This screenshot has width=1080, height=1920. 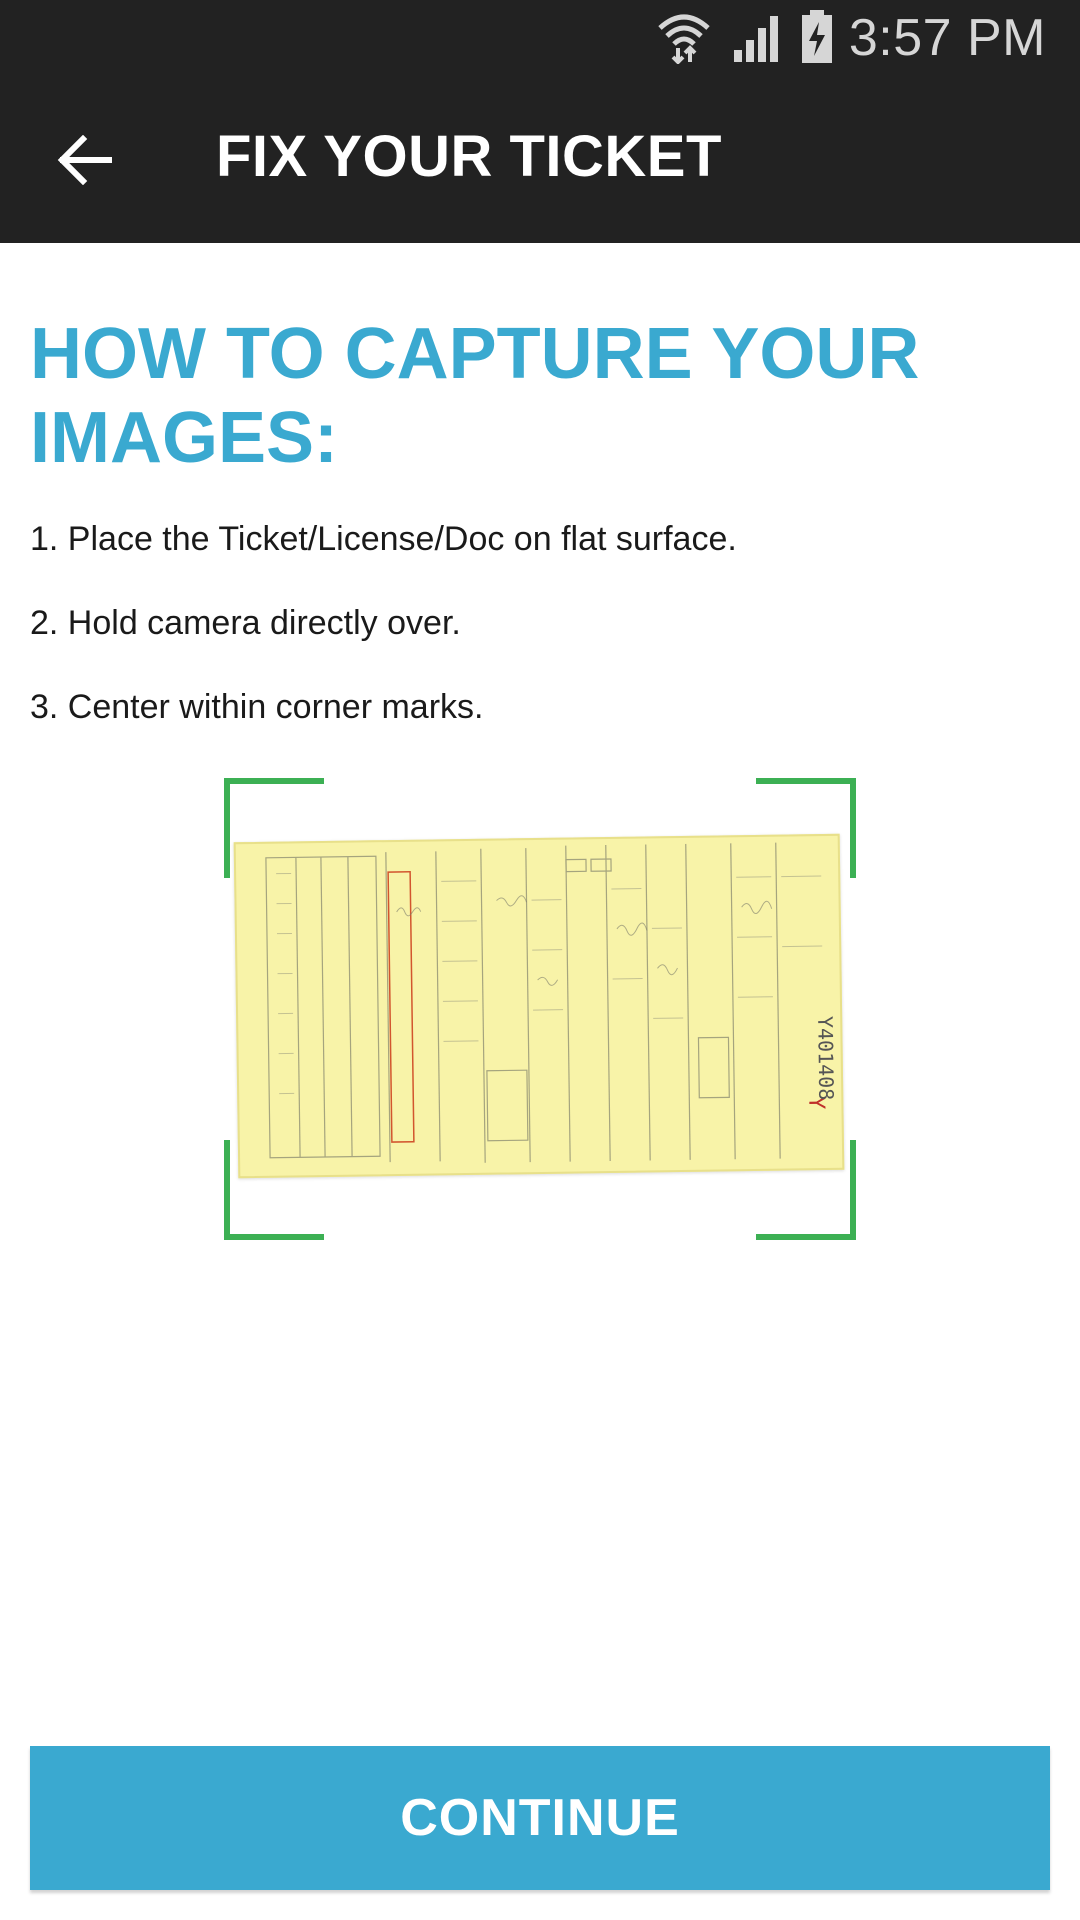 I want to click on capture-example-frame: Y Y401408, so click(x=540, y=1009).